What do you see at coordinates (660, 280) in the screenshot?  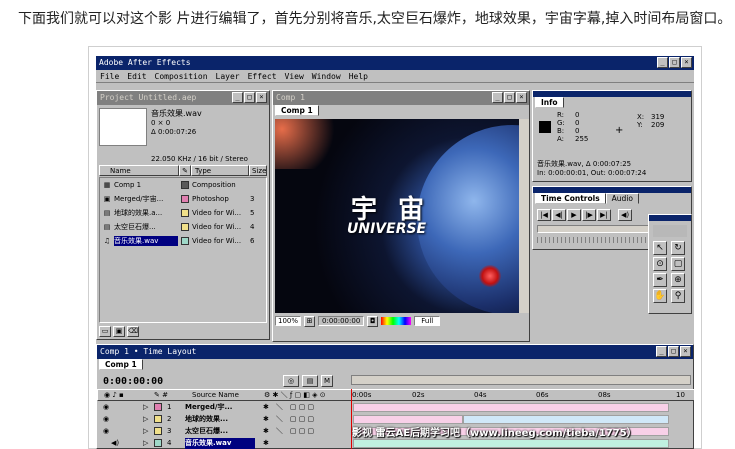 I see `pen-icon: ✒` at bounding box center [660, 280].